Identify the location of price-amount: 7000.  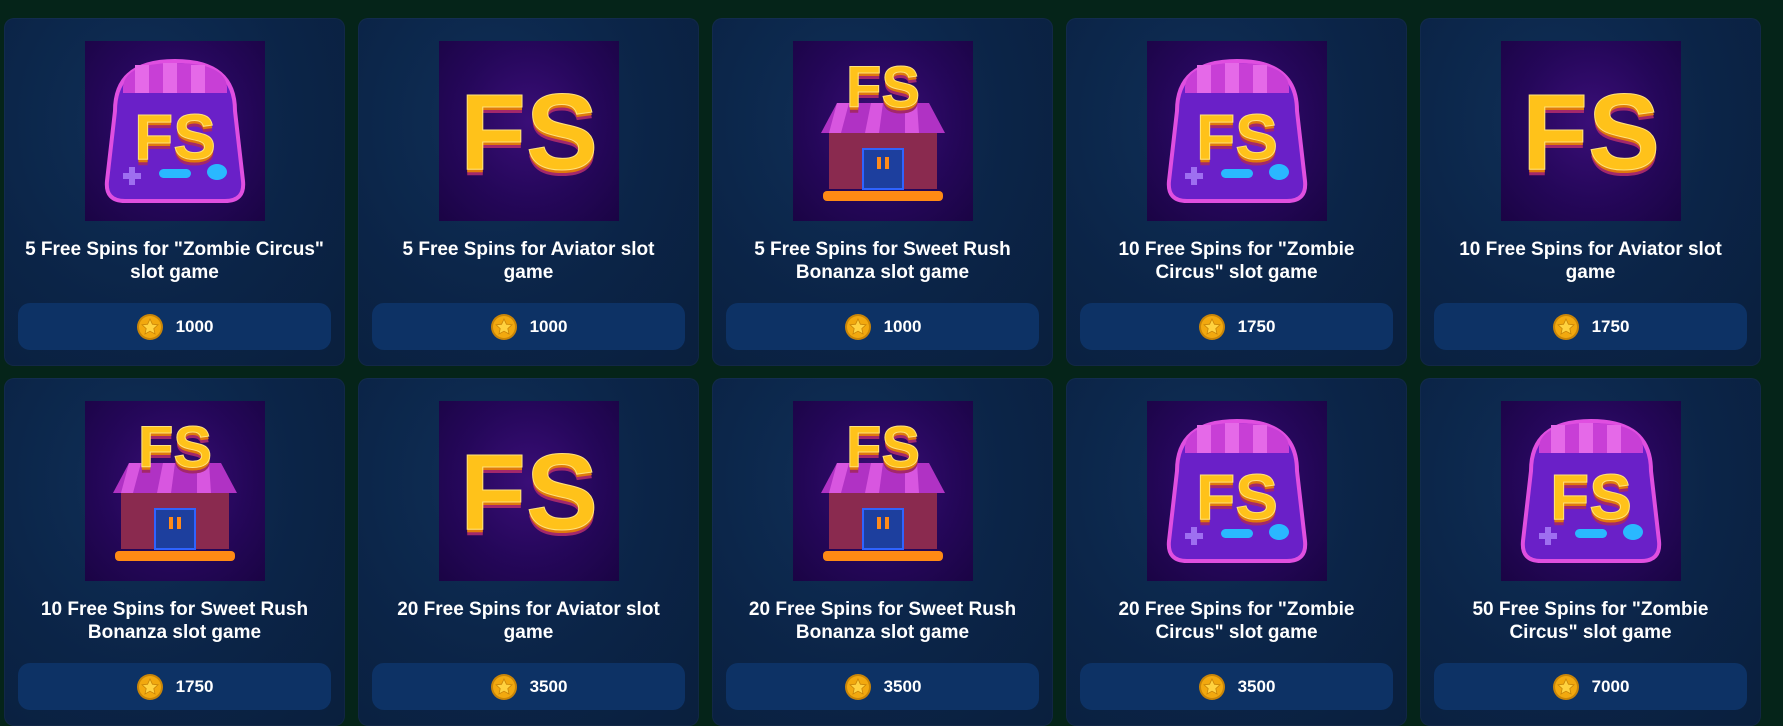
(1610, 686).